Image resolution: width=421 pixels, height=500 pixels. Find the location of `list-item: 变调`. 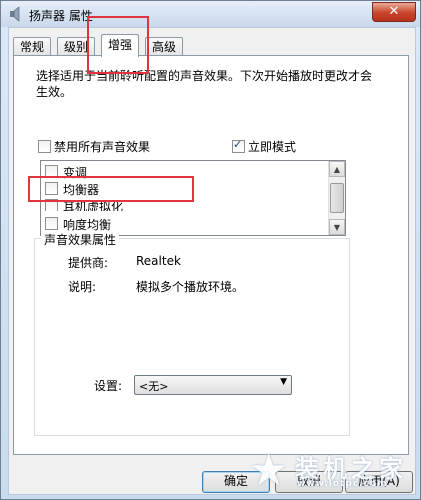

list-item: 变调 is located at coordinates (185, 171).